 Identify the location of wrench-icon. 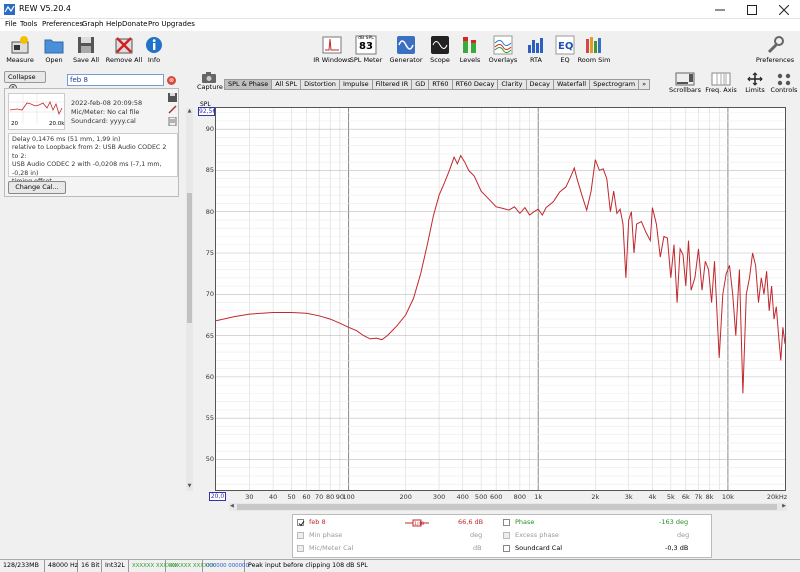
(775, 45).